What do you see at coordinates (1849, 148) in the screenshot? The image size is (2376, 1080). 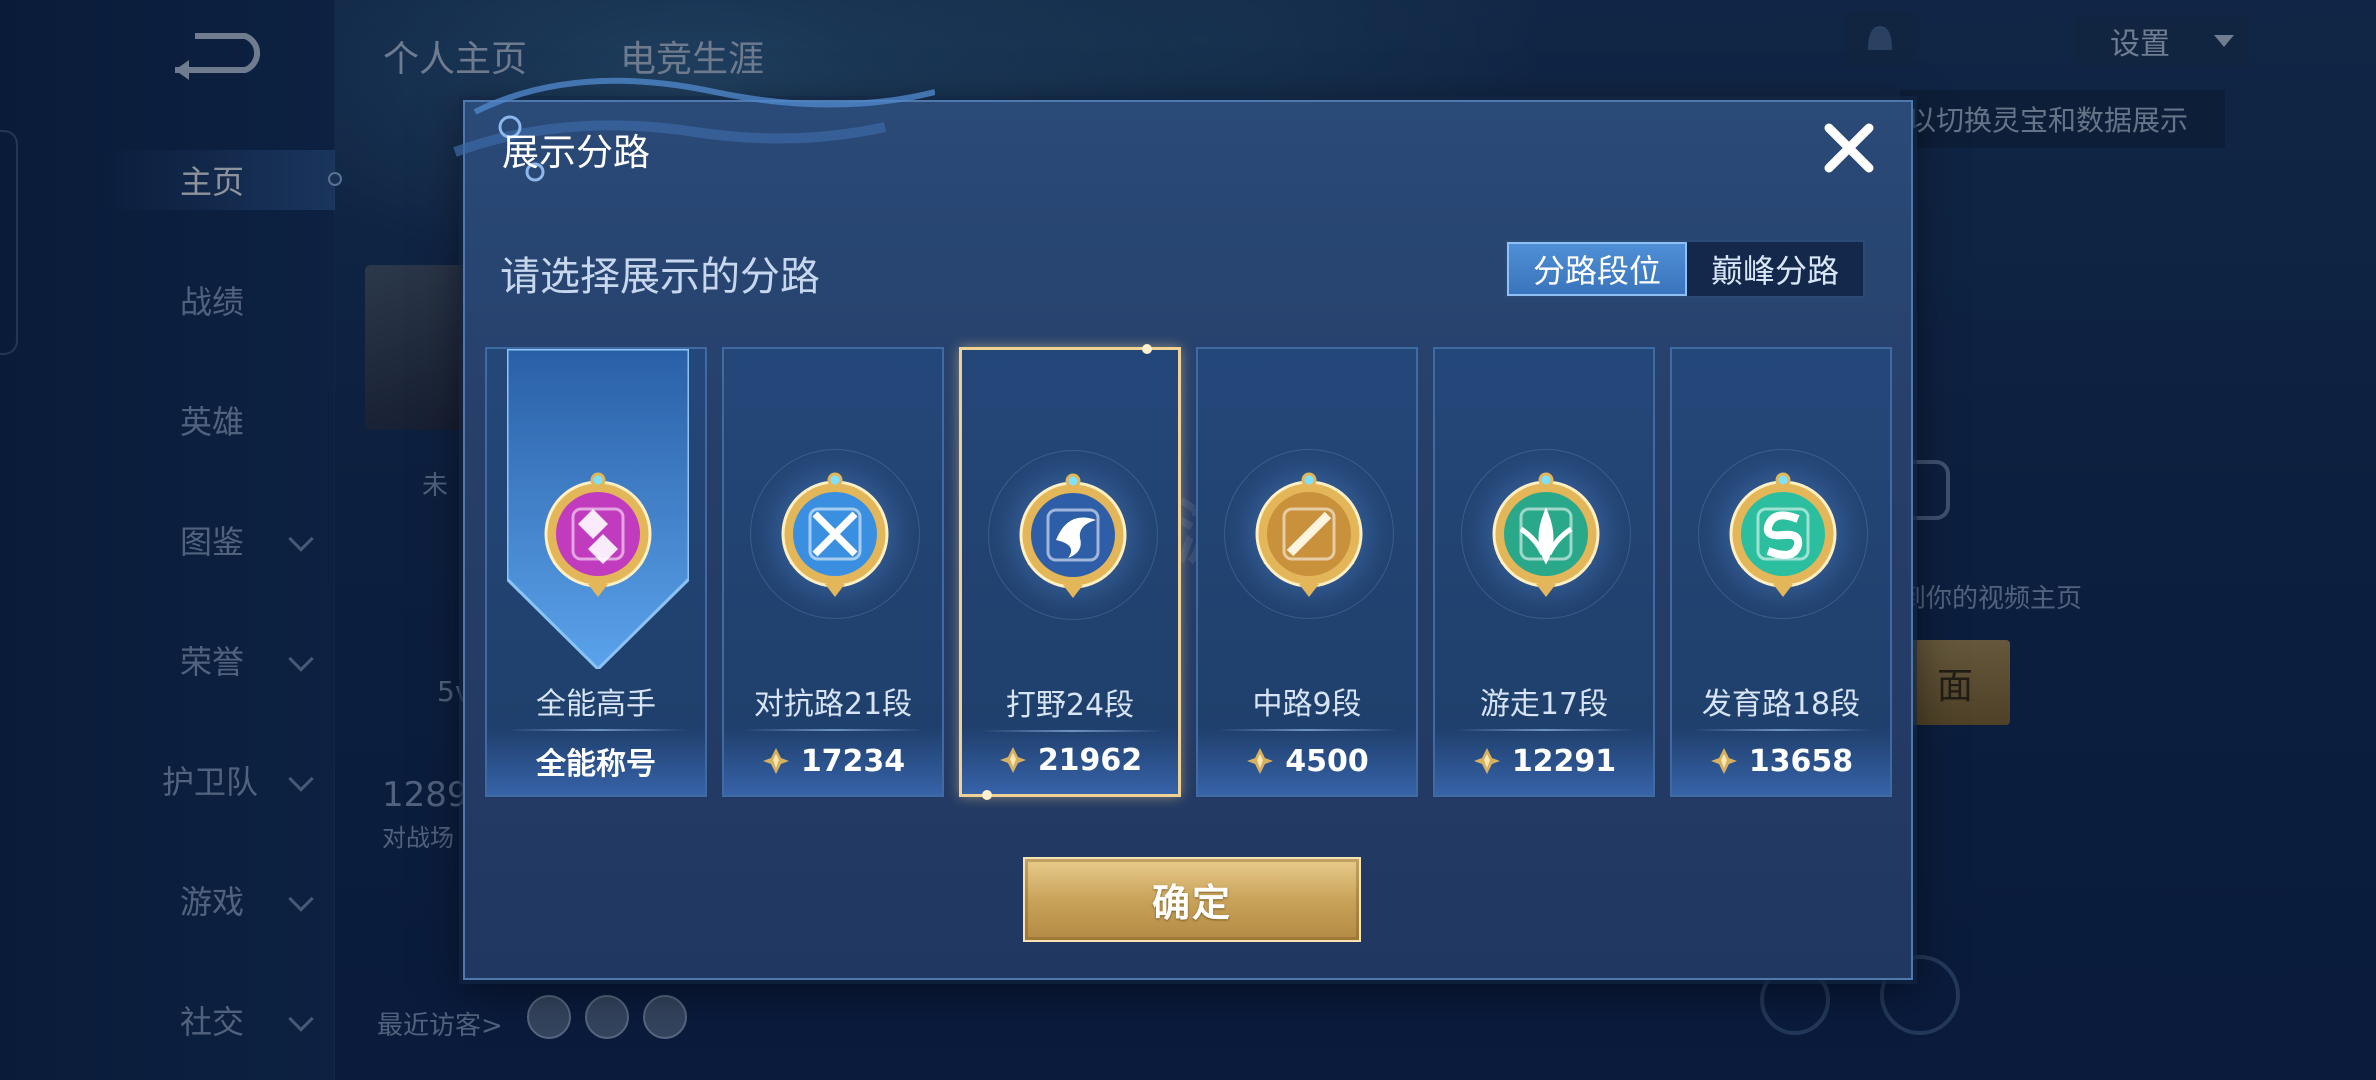 I see `close-icon` at bounding box center [1849, 148].